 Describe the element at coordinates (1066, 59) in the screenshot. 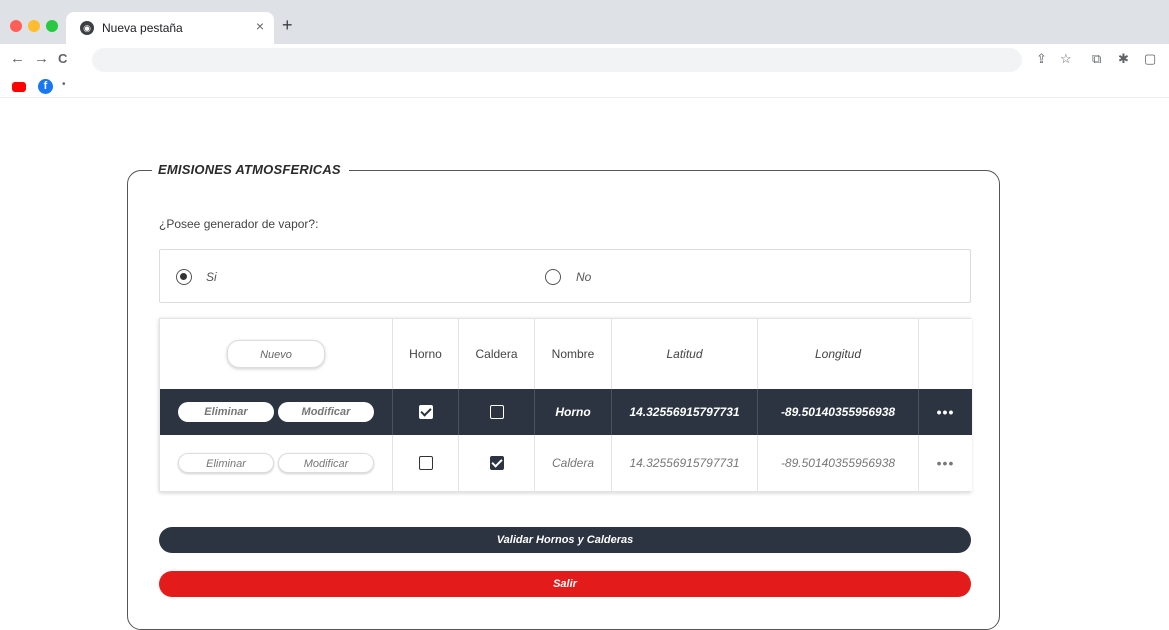

I see `star-icon: ☆` at that location.